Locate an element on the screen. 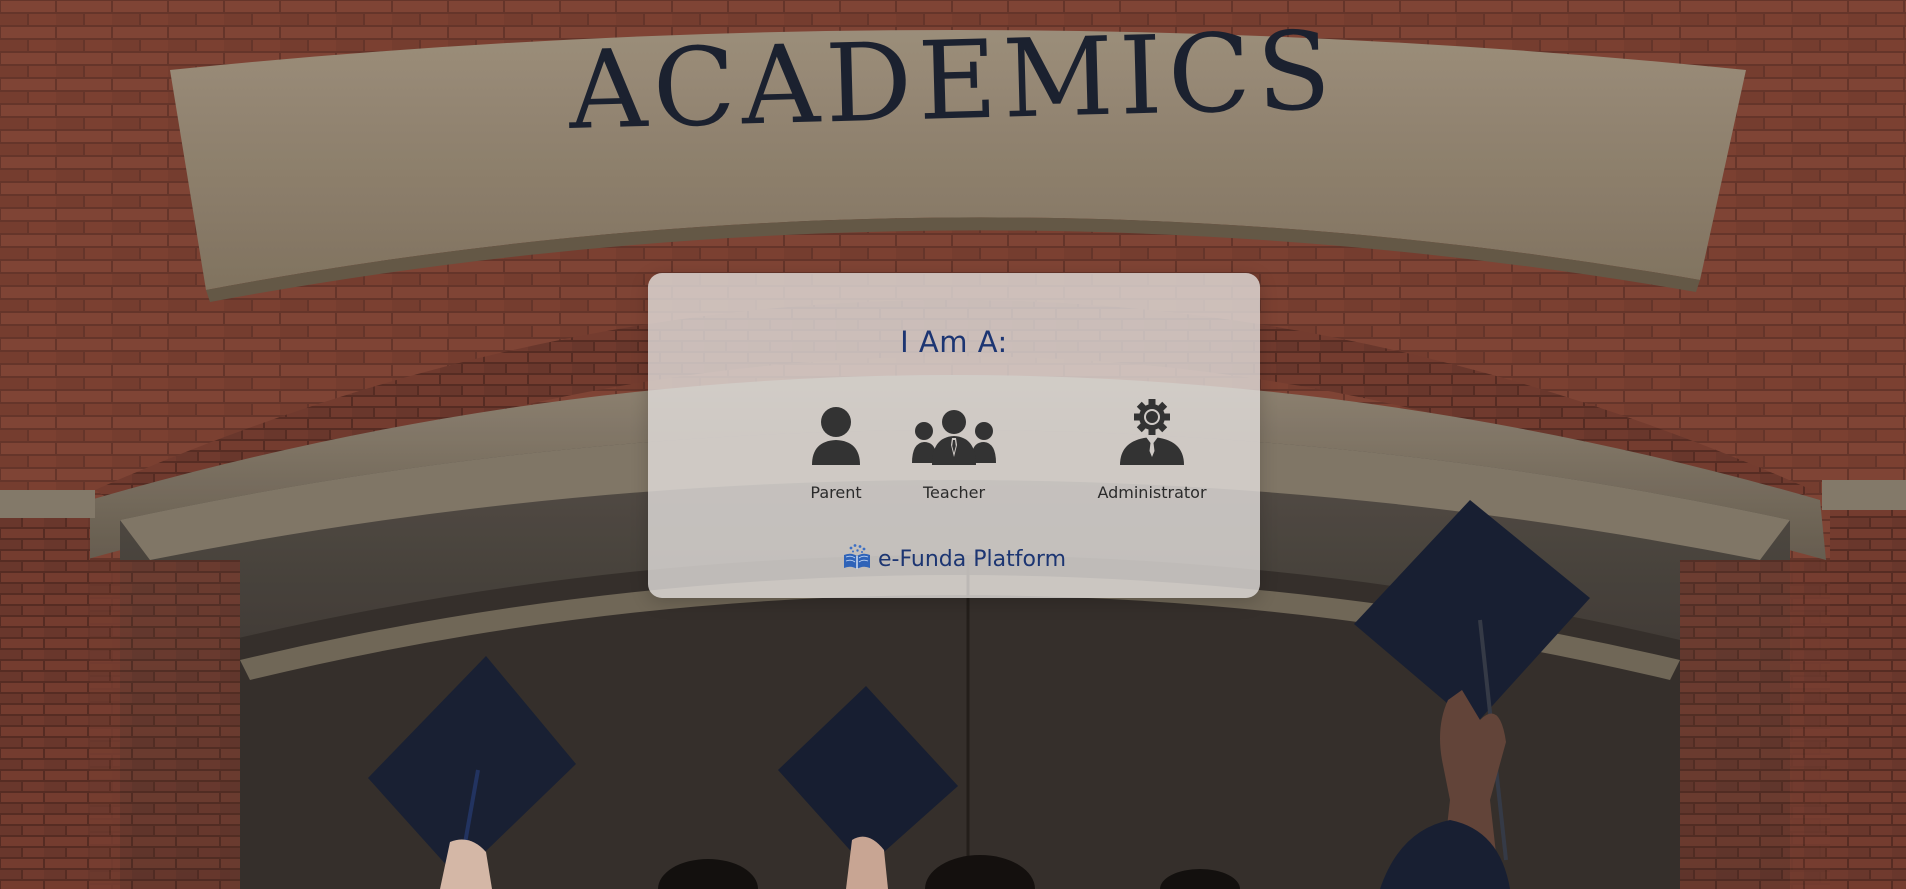 Image resolution: width=1906 pixels, height=889 pixels. brand-link: e-Funda Platform is located at coordinates (954, 559).